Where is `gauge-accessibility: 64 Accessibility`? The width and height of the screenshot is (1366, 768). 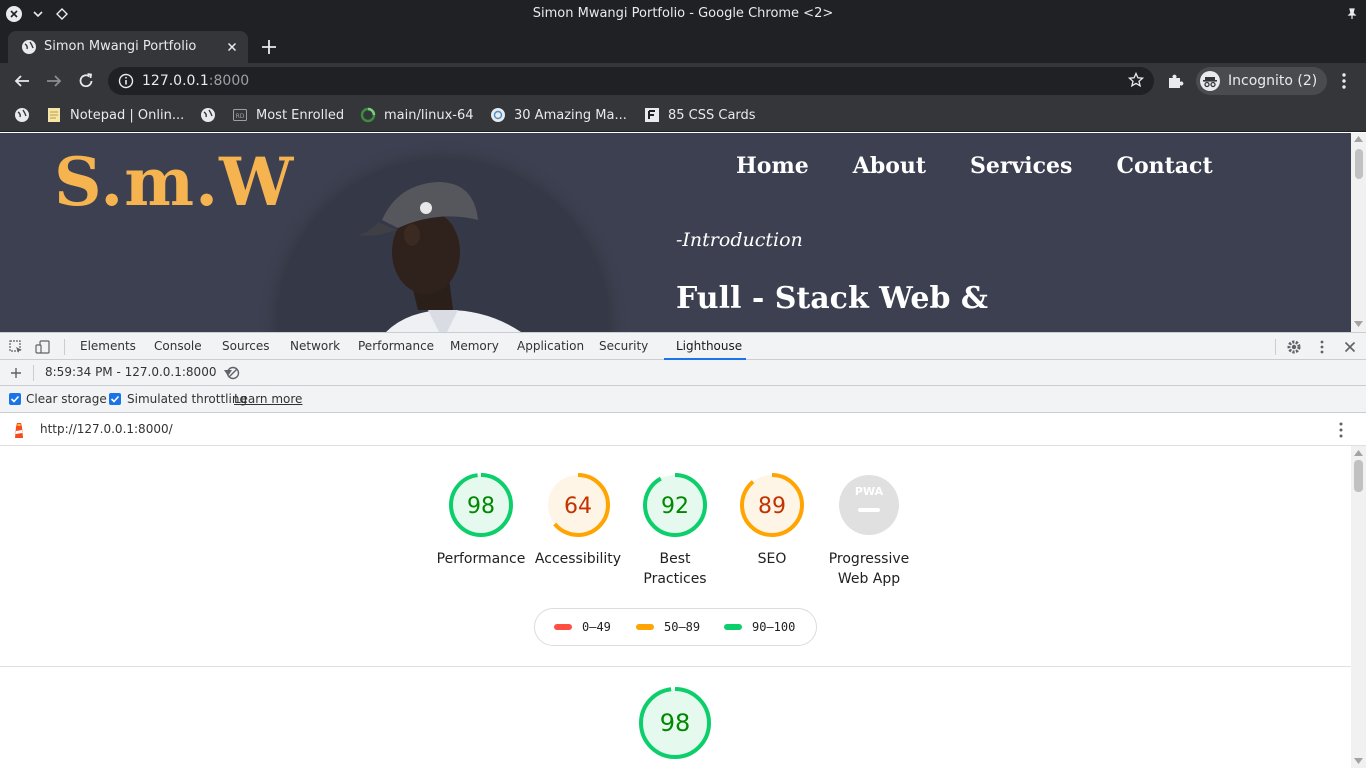 gauge-accessibility: 64 Accessibility is located at coordinates (578, 520).